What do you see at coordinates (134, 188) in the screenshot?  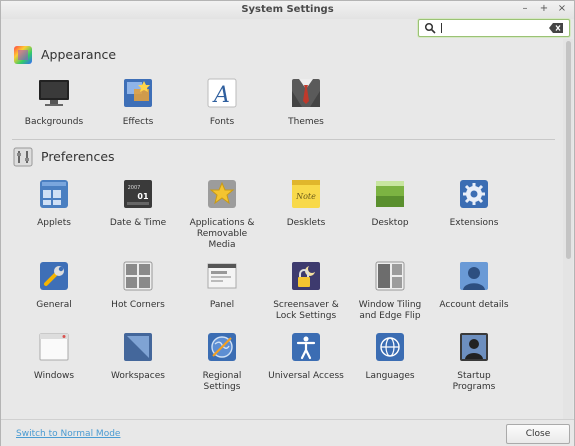 I see `calendar-year: 2007` at bounding box center [134, 188].